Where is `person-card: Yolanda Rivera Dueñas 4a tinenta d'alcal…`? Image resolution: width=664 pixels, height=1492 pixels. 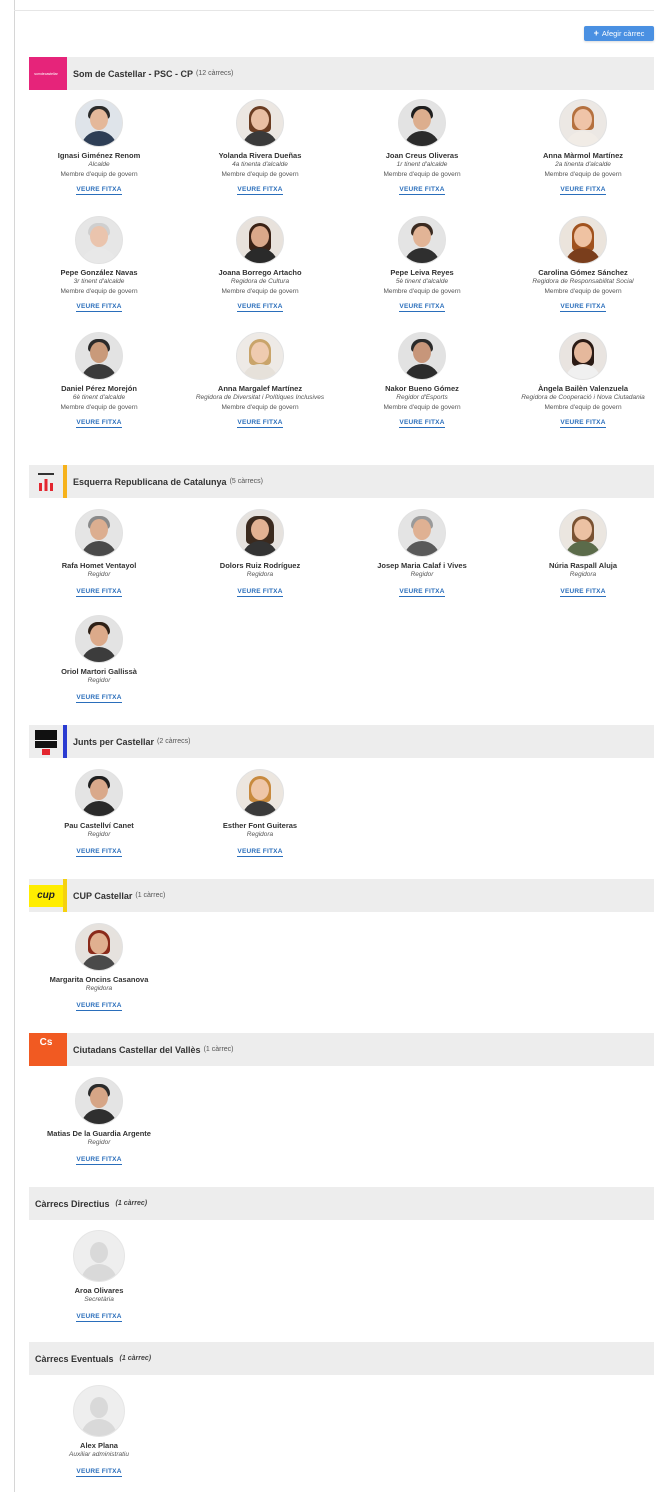
person-card: Yolanda Rivera Dueñas 4a tinenta d'alcal… is located at coordinates (260, 147).